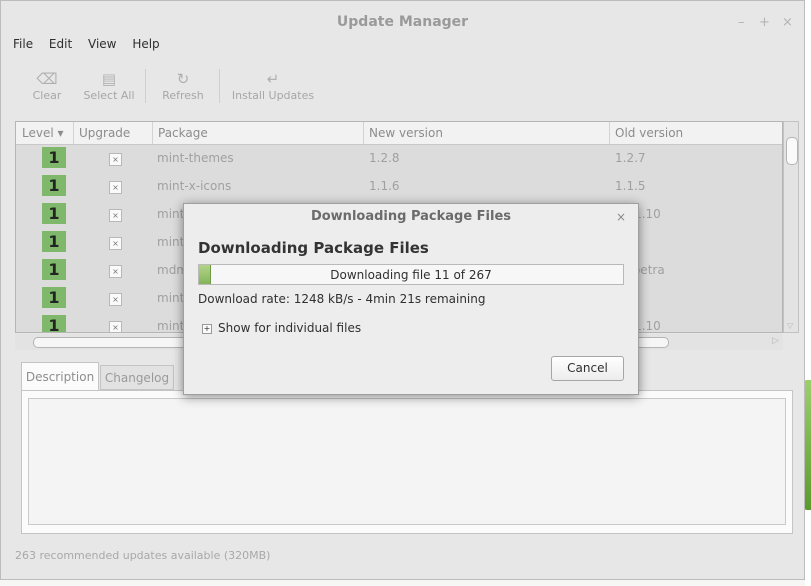 The image size is (811, 586). What do you see at coordinates (183, 95) in the screenshot?
I see `refresh-label: Refresh` at bounding box center [183, 95].